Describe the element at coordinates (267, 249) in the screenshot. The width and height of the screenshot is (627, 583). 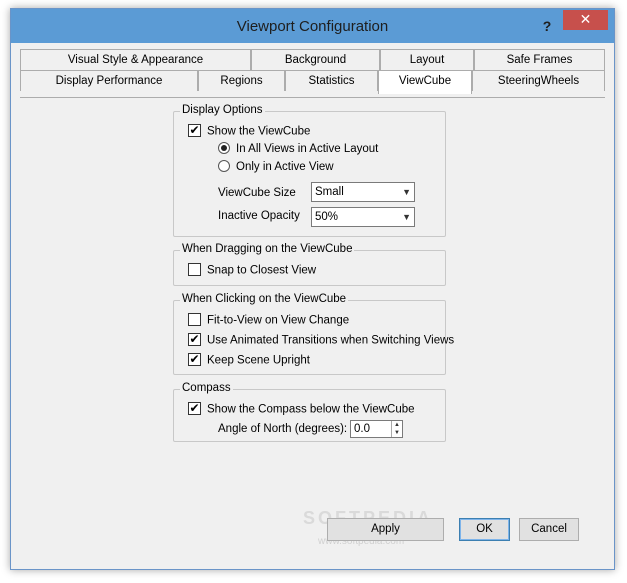
I see `dragging-title: When Dragging on the ViewCube` at that location.